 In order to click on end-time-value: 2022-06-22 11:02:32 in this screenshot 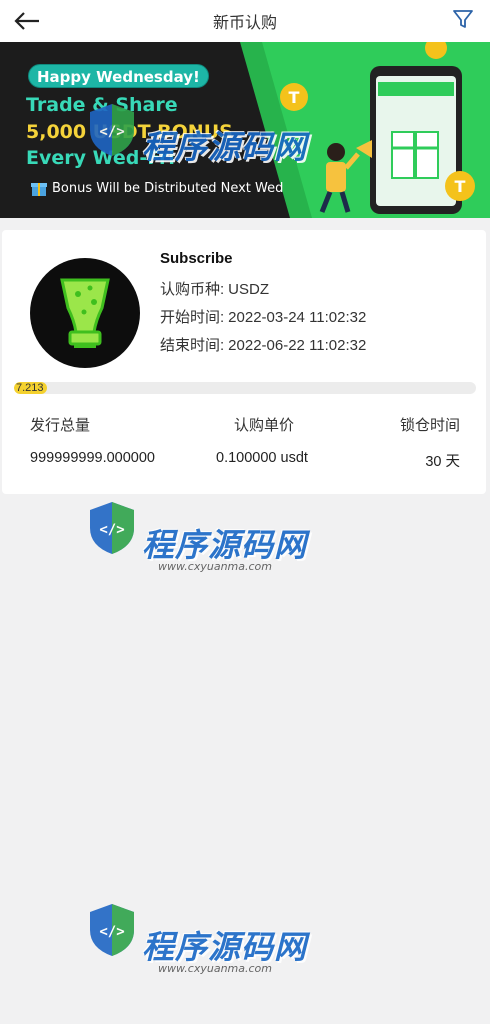, I will do `click(297, 345)`.